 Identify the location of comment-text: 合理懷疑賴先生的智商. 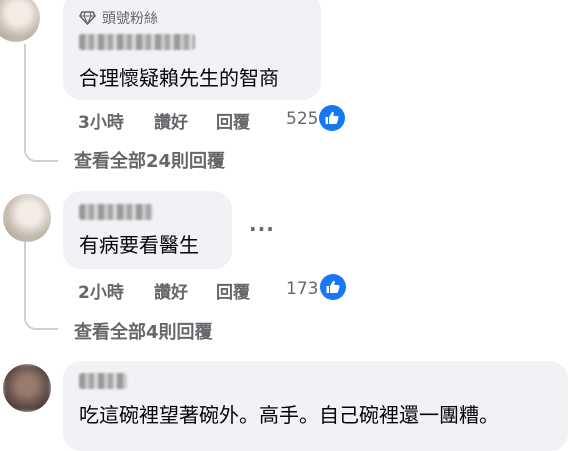
(179, 78).